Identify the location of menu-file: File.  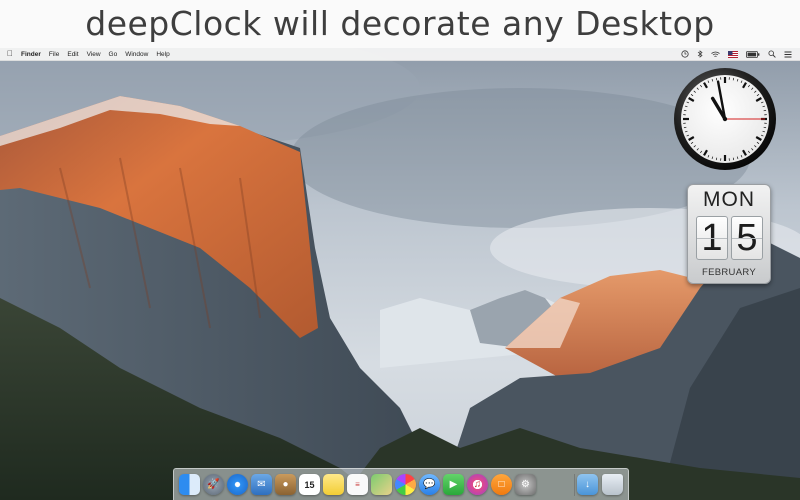
(54, 54).